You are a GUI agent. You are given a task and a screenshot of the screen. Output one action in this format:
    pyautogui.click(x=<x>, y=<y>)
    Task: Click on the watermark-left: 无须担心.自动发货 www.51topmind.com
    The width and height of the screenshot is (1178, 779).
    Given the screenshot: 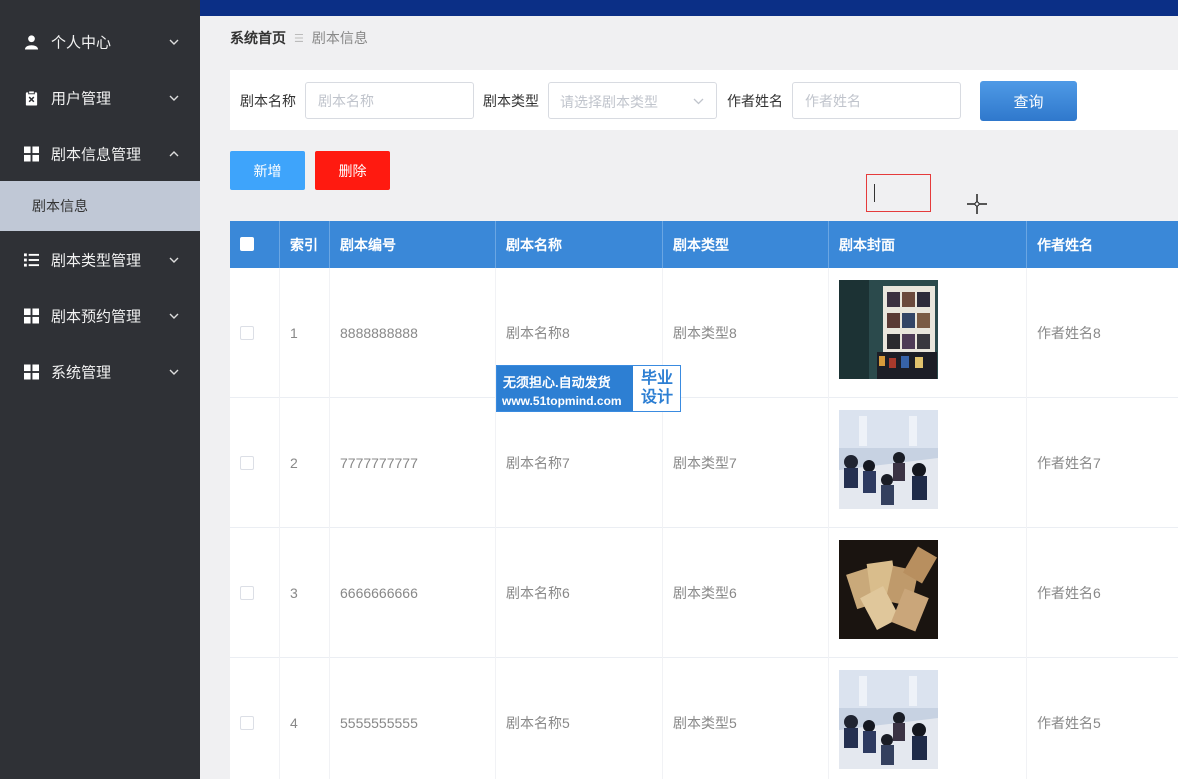 What is the action you would take?
    pyautogui.click(x=565, y=388)
    